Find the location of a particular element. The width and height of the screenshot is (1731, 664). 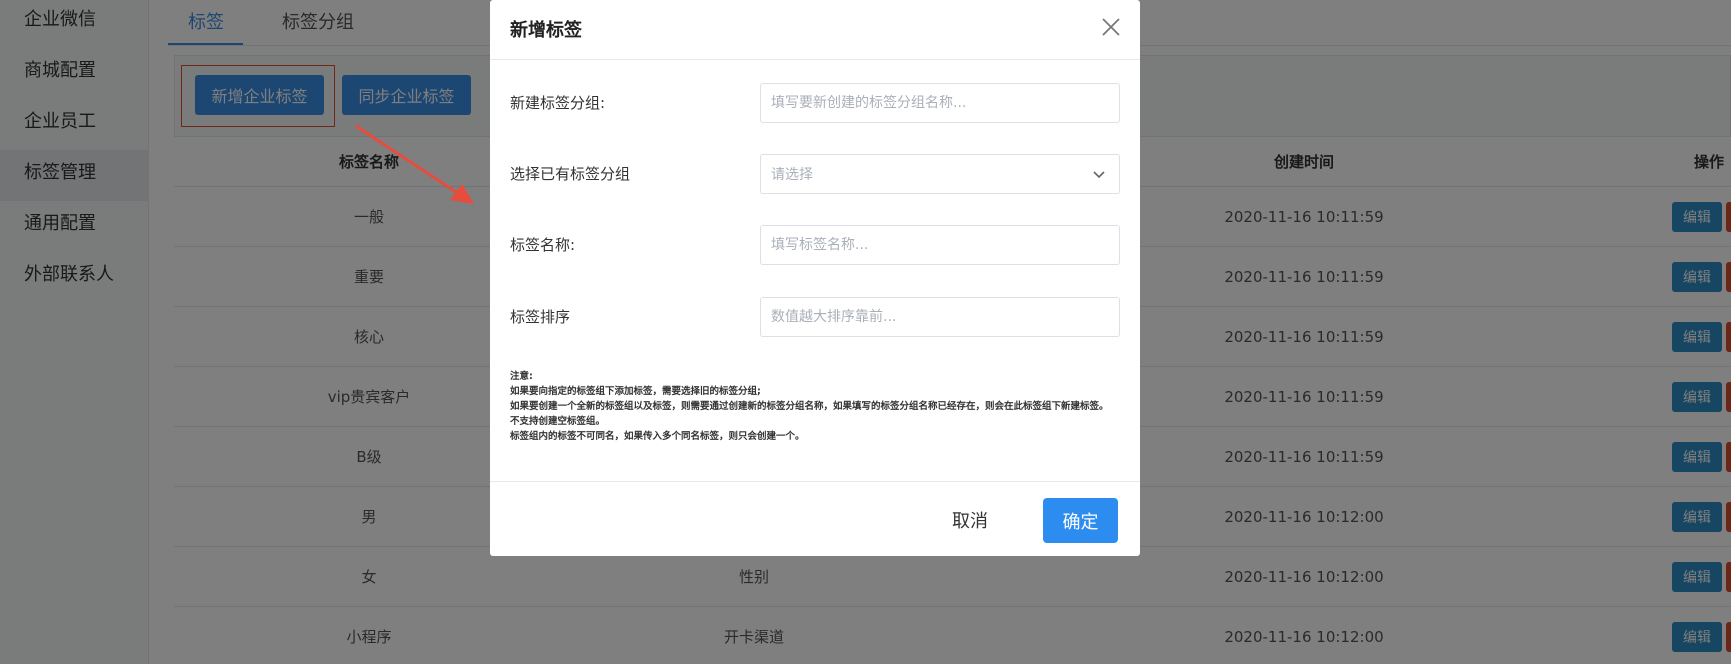

dialog-header: 新增标签 is located at coordinates (815, 30).